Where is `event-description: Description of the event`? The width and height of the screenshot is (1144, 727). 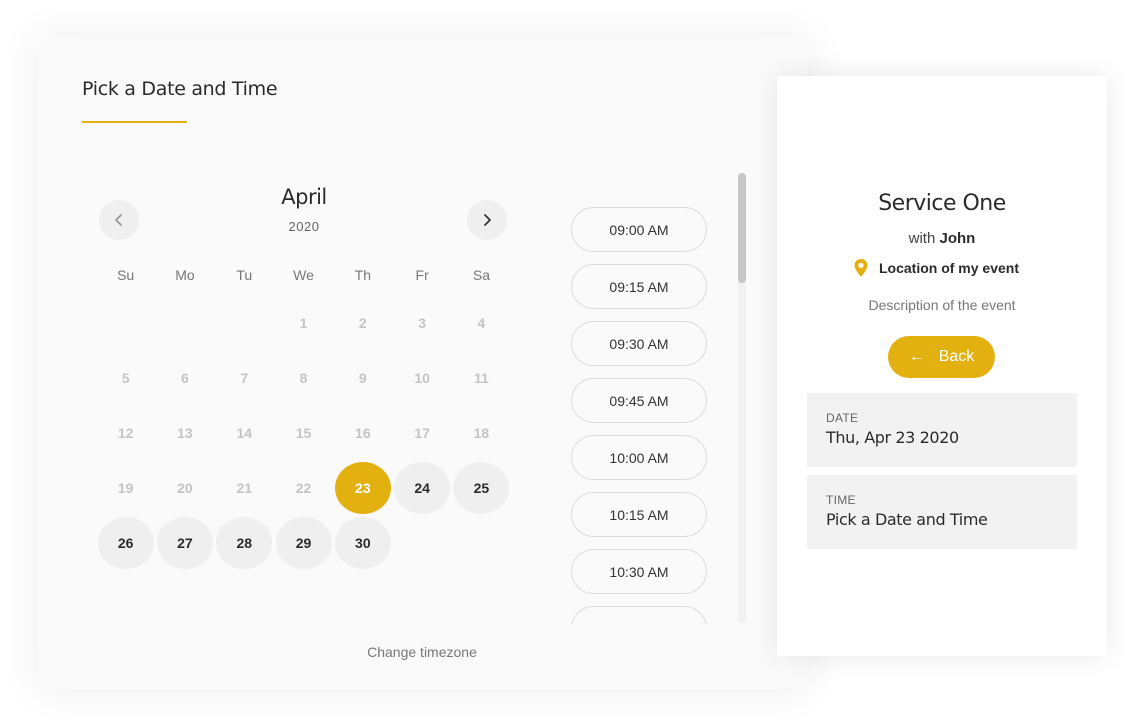 event-description: Description of the event is located at coordinates (942, 305).